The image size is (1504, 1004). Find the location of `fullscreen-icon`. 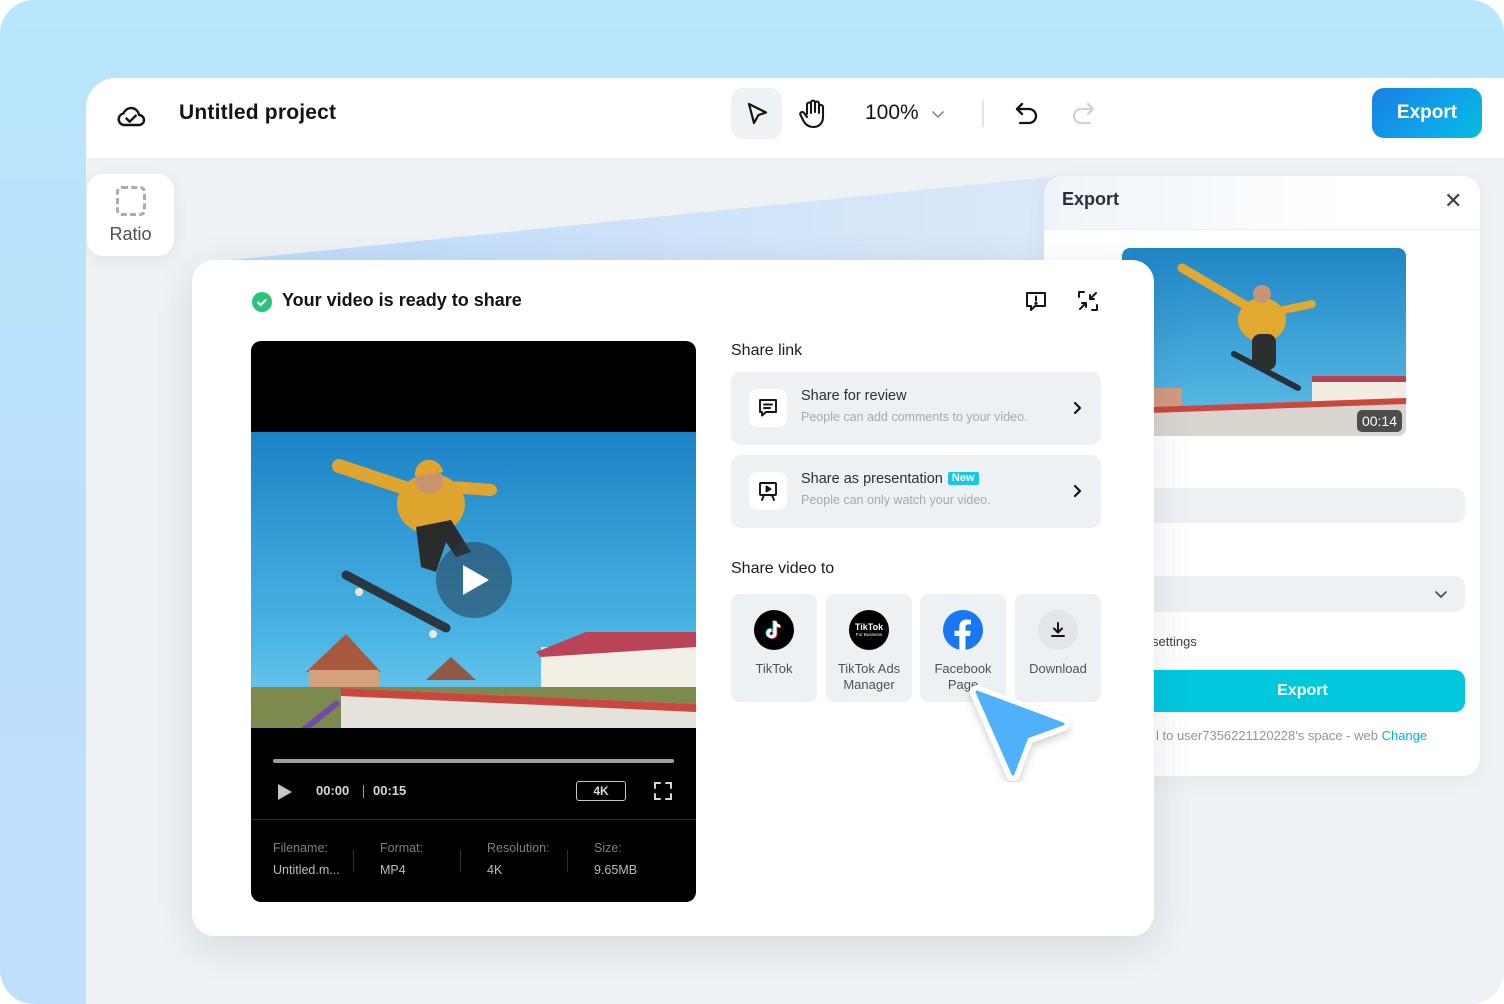

fullscreen-icon is located at coordinates (663, 791).